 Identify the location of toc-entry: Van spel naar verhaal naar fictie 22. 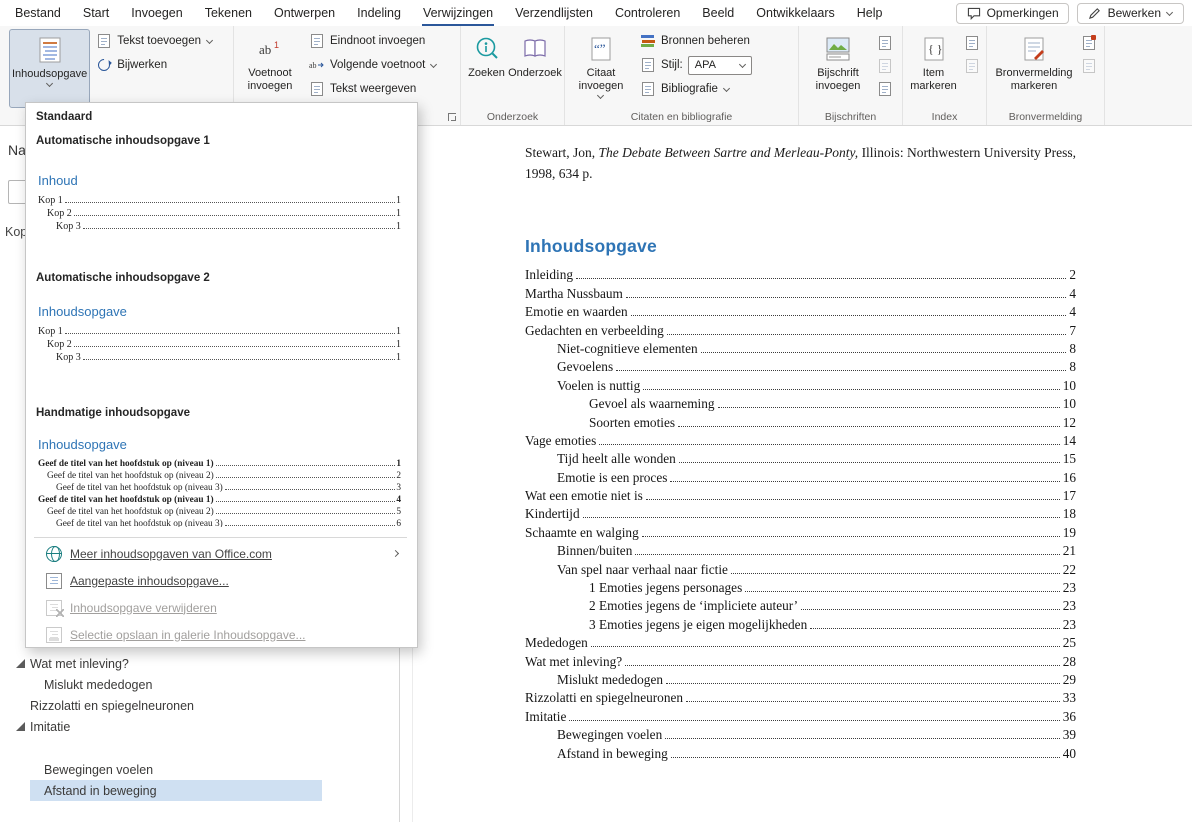
(800, 568).